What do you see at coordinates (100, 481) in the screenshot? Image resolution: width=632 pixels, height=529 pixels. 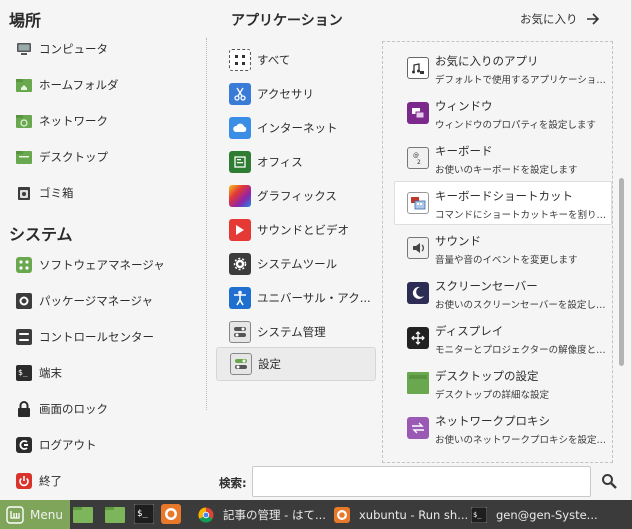 I see `system-shutdown: 終了` at bounding box center [100, 481].